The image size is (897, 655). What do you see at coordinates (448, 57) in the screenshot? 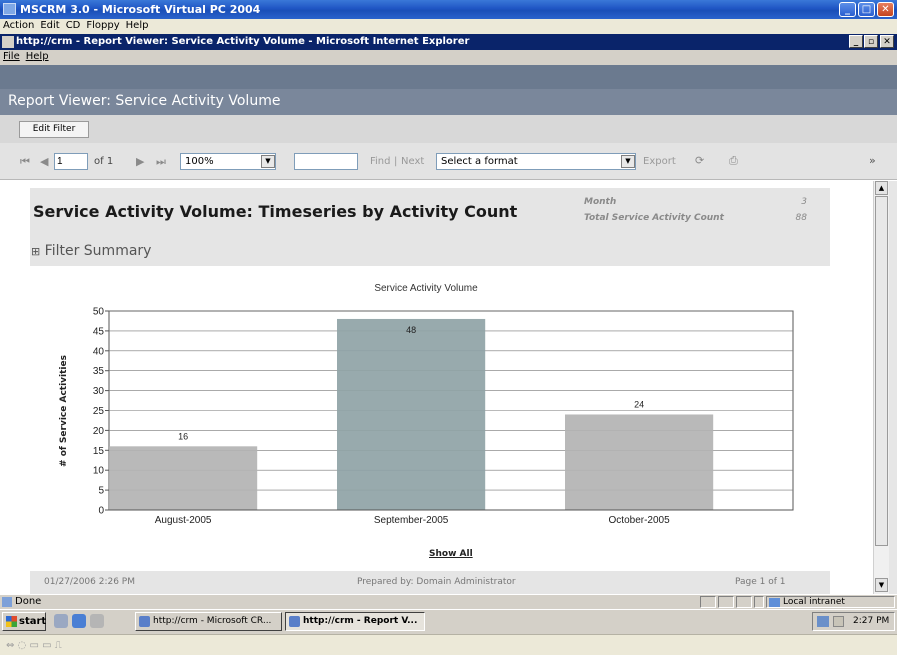
I see `browser-menu-bar: File Help` at bounding box center [448, 57].